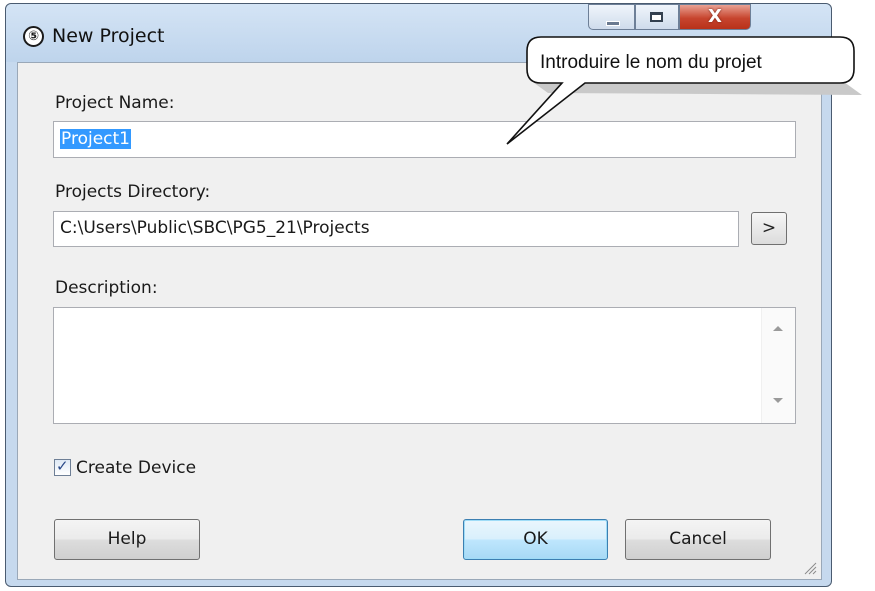 The height and width of the screenshot is (591, 875). What do you see at coordinates (651, 62) in the screenshot?
I see `callout-text: Introduire le nom du projet` at bounding box center [651, 62].